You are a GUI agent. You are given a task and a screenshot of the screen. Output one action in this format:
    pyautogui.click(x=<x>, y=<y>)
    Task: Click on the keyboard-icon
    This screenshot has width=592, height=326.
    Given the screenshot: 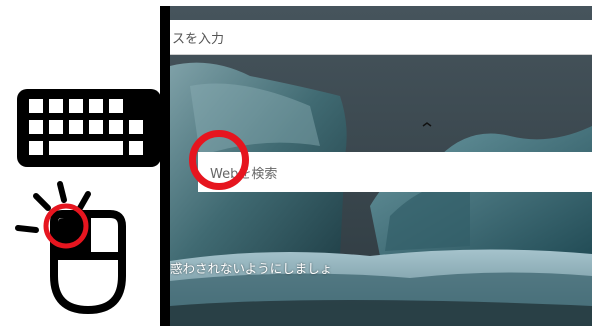 What is the action you would take?
    pyautogui.click(x=89, y=128)
    